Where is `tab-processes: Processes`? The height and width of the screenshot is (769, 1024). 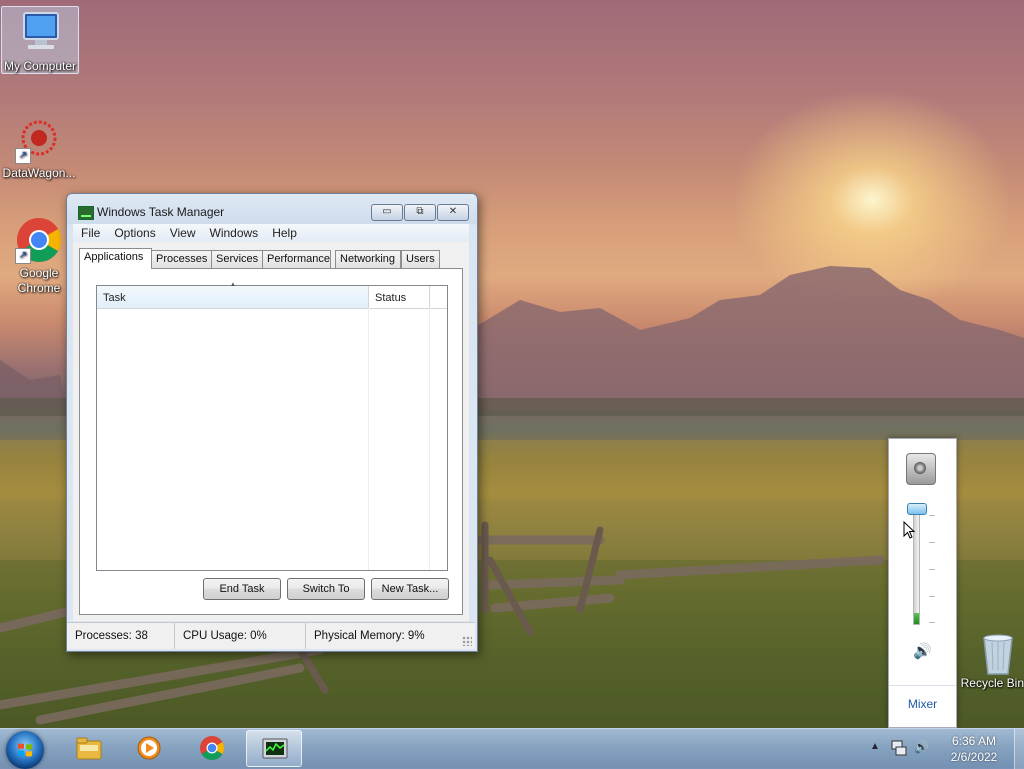
tab-processes: Processes is located at coordinates (182, 259).